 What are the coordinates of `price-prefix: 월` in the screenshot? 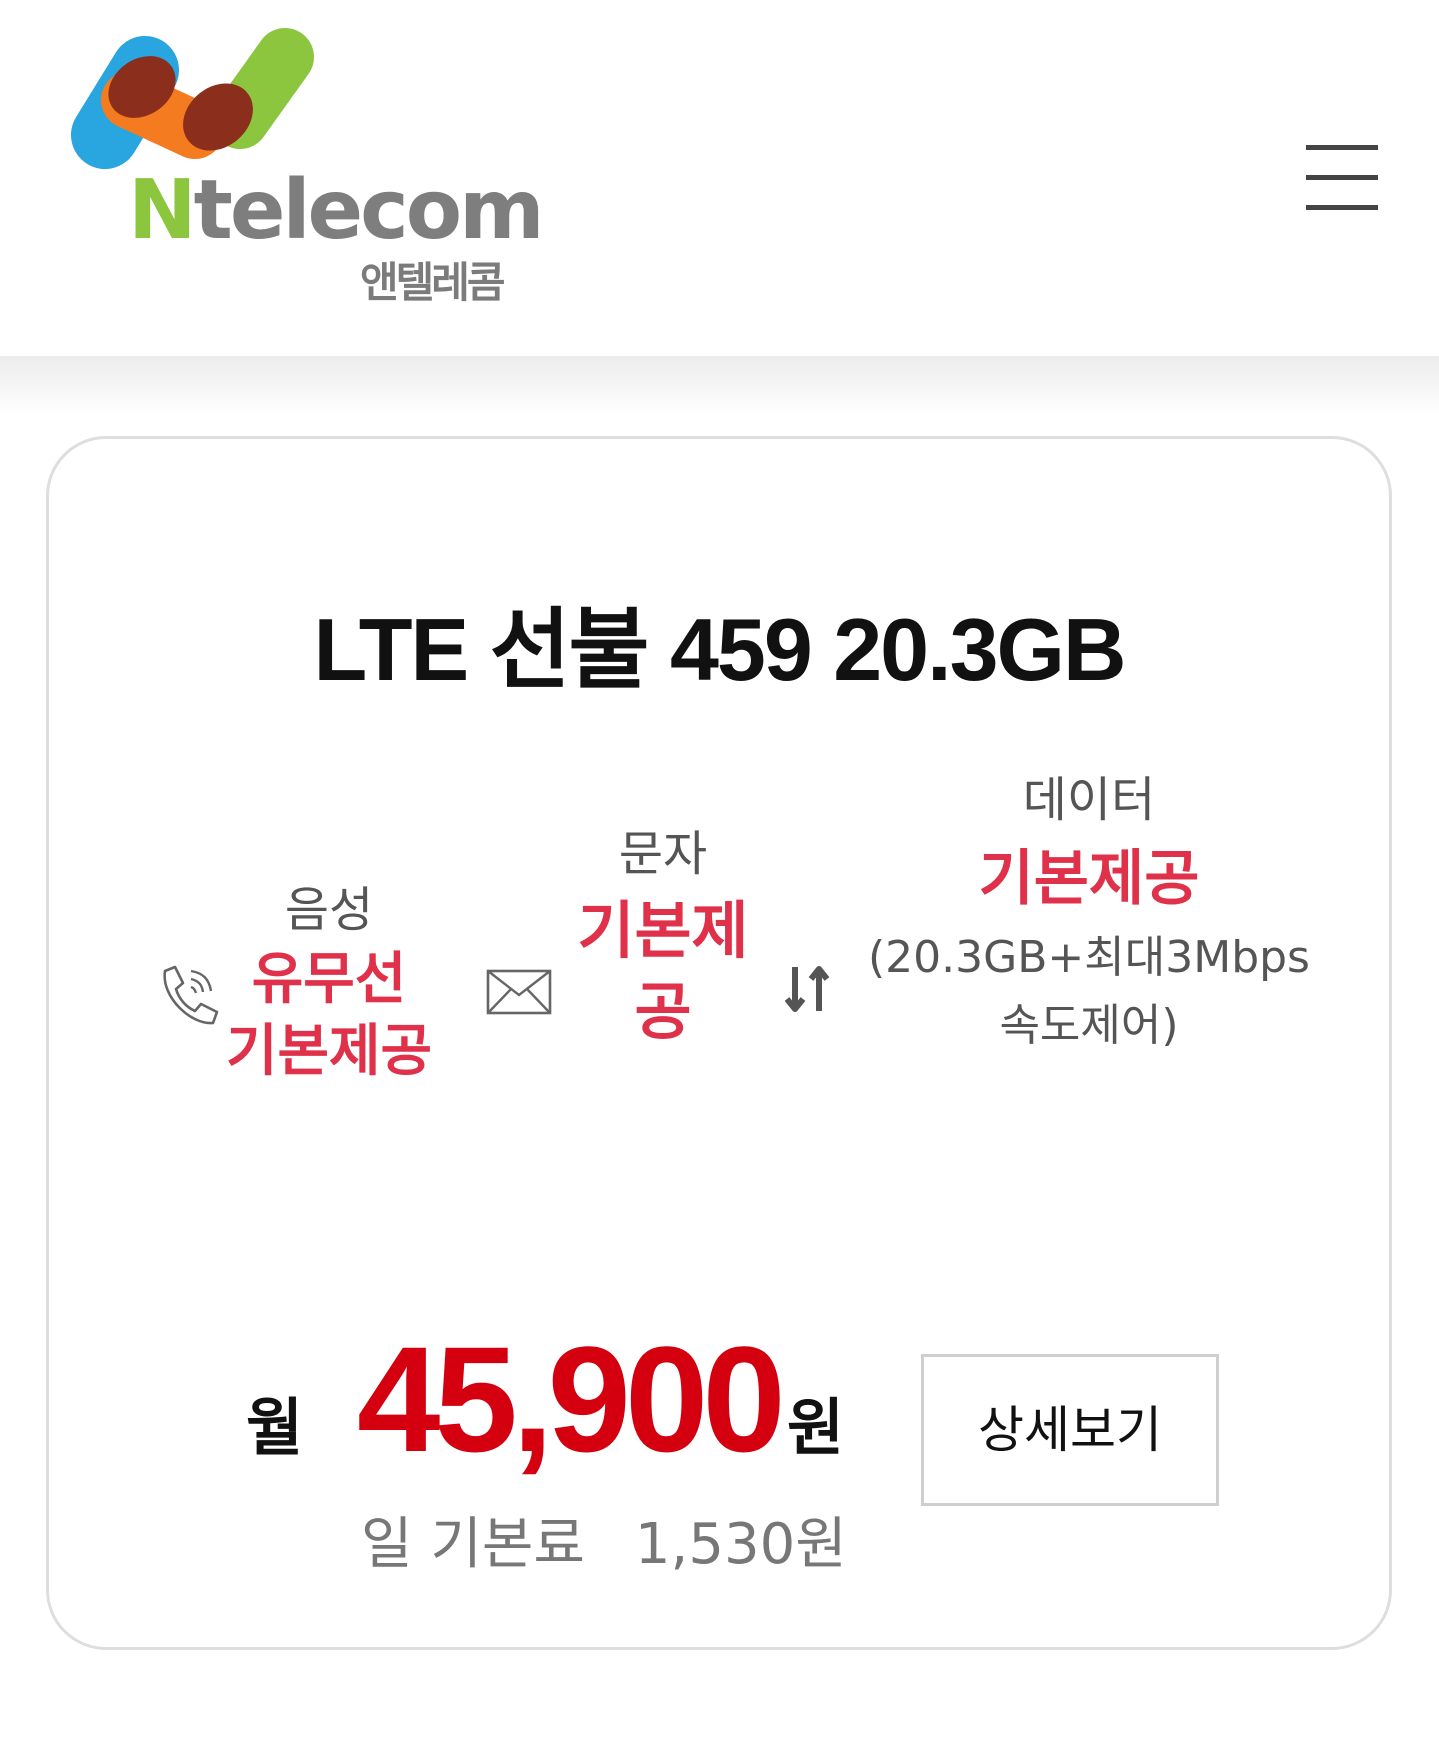 It's located at (275, 1427).